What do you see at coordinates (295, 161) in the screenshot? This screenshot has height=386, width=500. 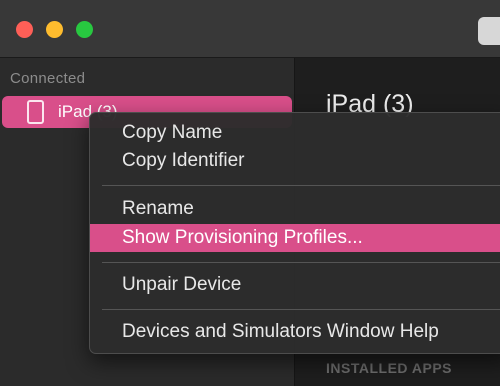 I see `menu-item-copy-identifier: Copy Identifier` at bounding box center [295, 161].